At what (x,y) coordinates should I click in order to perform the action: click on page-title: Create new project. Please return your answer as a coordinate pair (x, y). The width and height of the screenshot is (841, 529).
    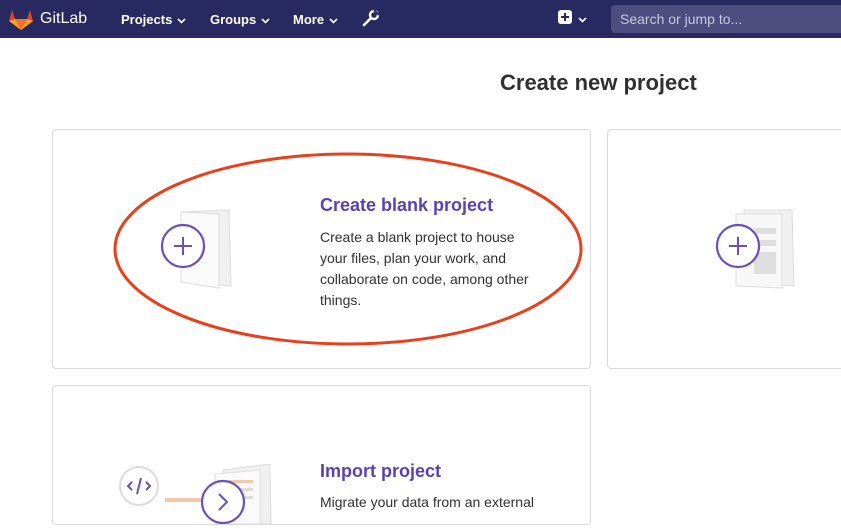
    Looking at the image, I should click on (598, 82).